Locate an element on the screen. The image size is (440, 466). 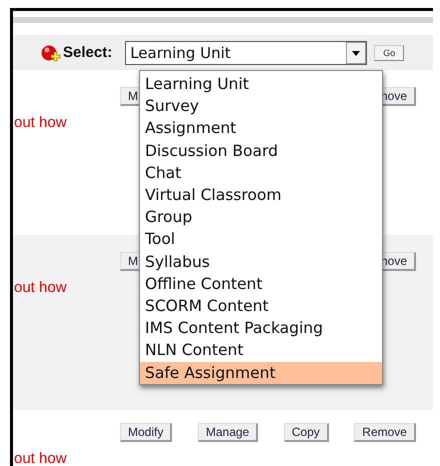
go-button: Go is located at coordinates (389, 52).